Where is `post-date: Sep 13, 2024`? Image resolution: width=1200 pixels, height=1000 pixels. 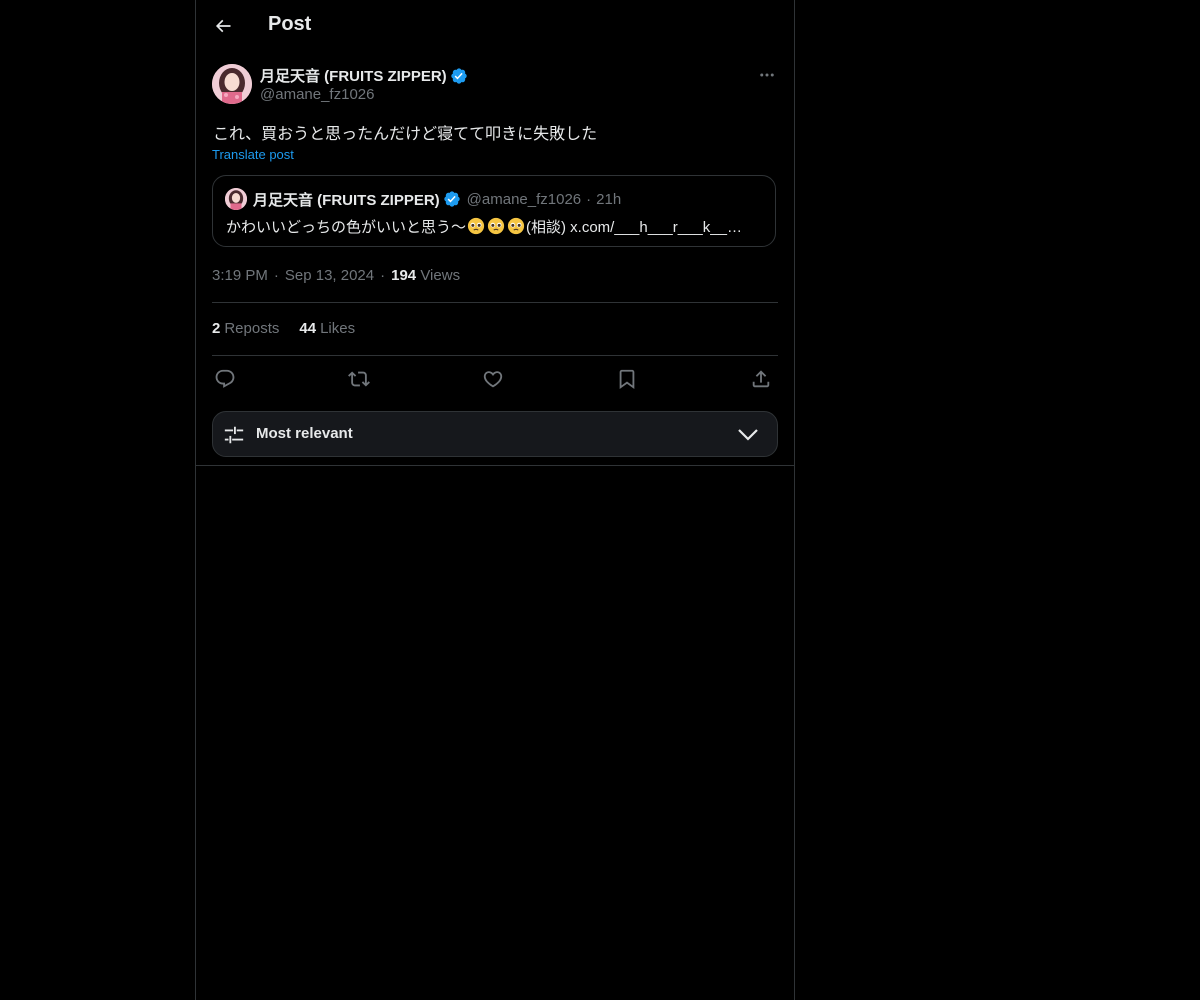 post-date: Sep 13, 2024 is located at coordinates (329, 275).